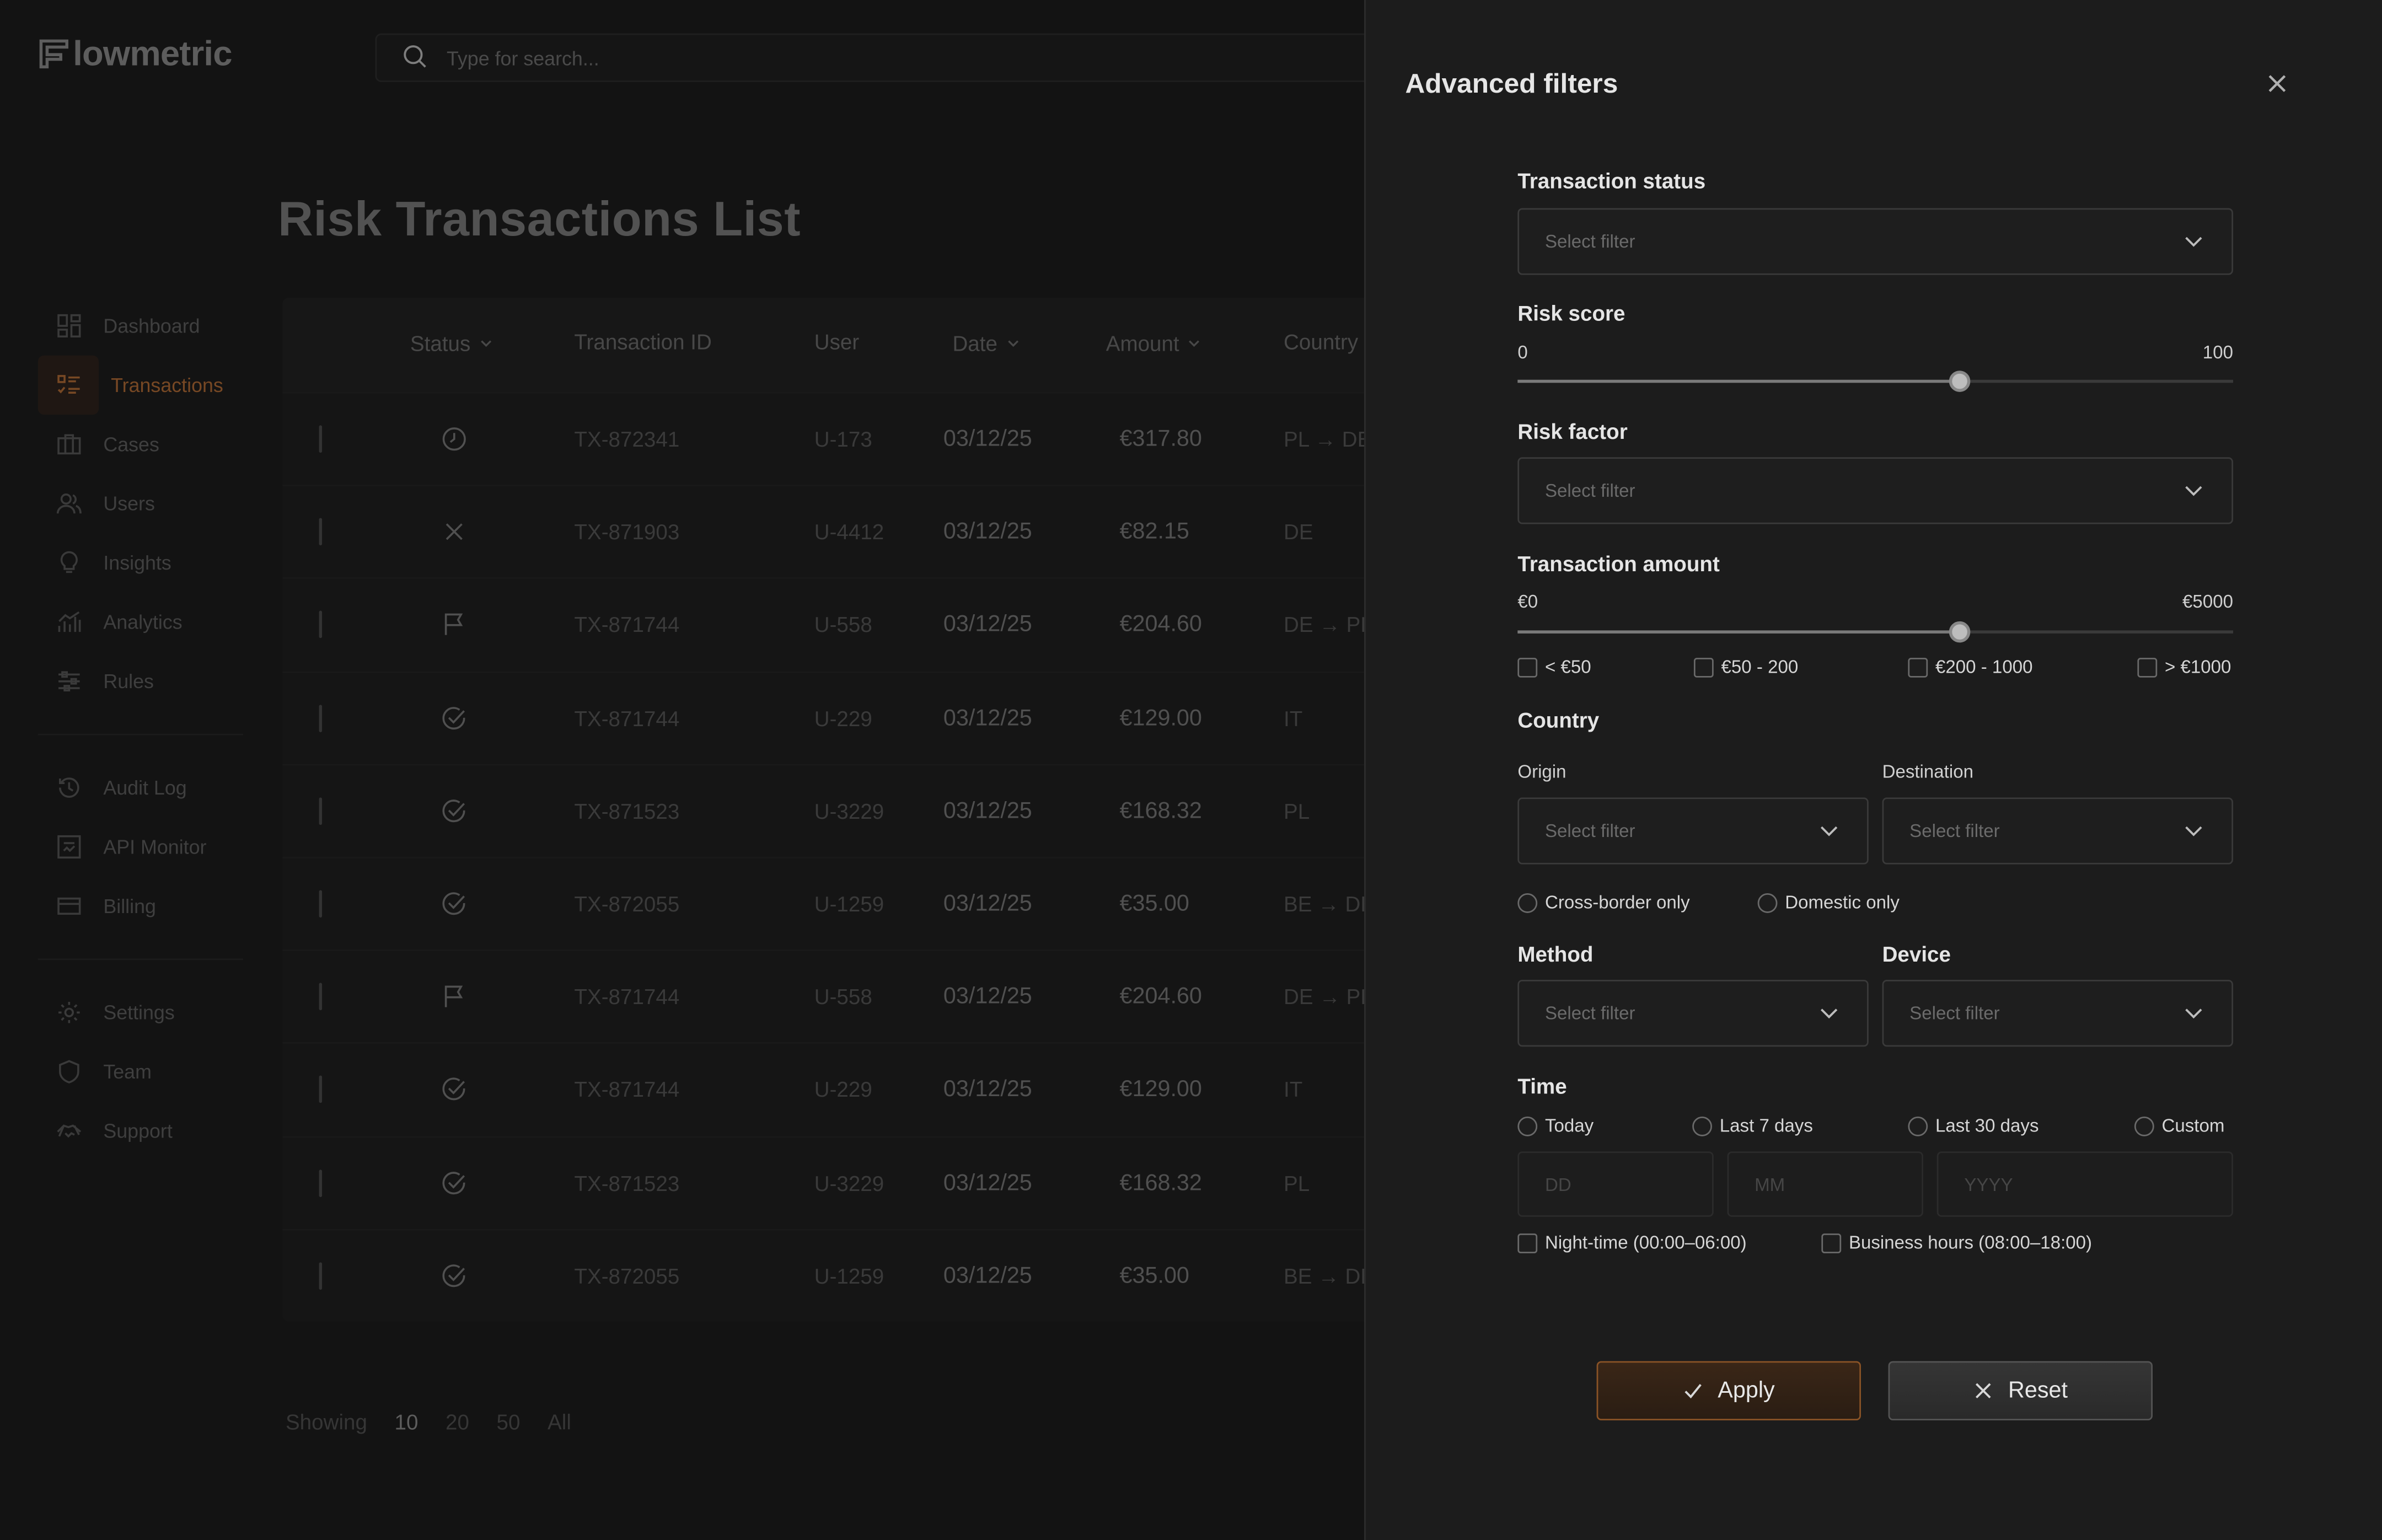 The image size is (2382, 1540). I want to click on apply-label: Apply, so click(1747, 1390).